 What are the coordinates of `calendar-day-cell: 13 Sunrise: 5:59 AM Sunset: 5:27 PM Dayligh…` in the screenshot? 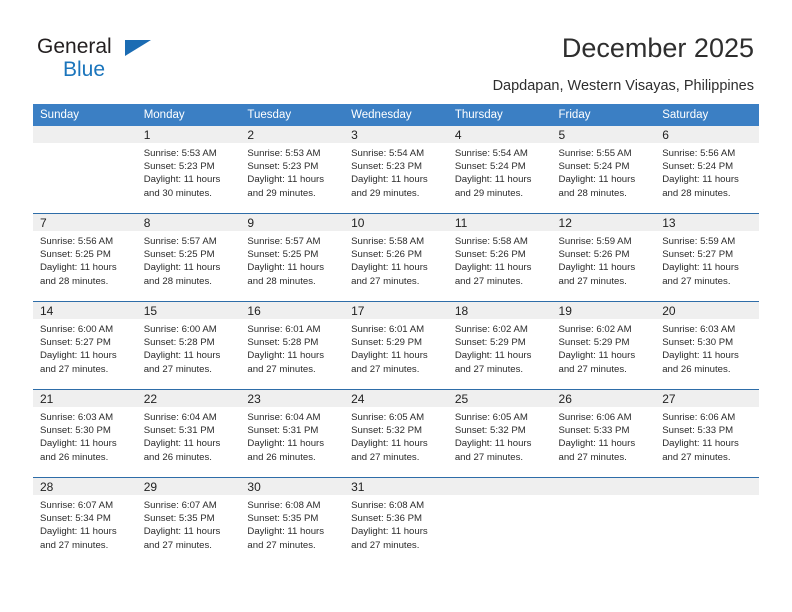 It's located at (707, 257).